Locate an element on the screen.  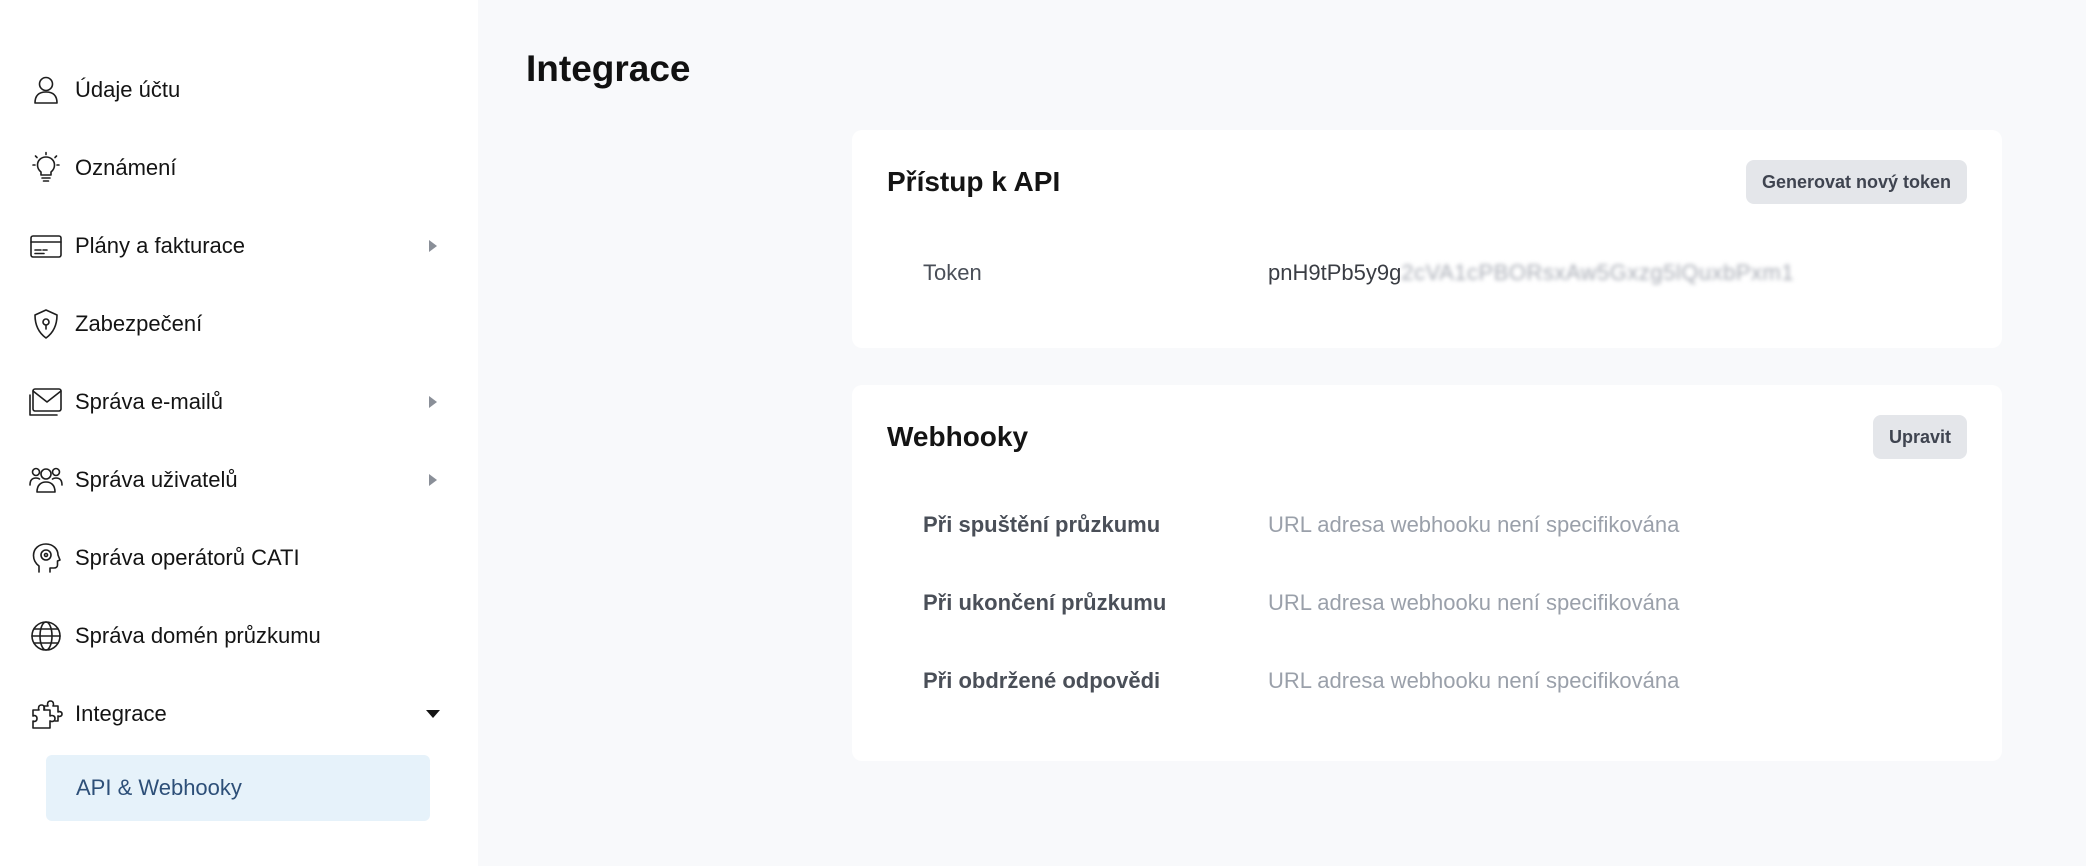
sidebar-item-label: Správa uživatelů is located at coordinates (156, 479).